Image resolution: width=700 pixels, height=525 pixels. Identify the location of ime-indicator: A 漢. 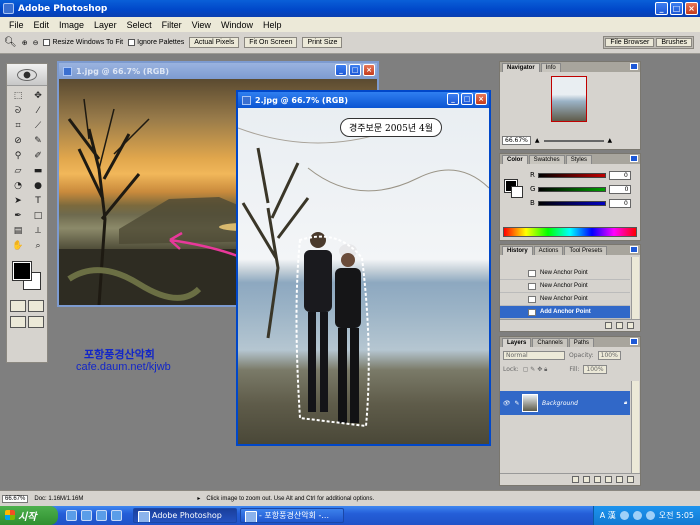
(608, 515).